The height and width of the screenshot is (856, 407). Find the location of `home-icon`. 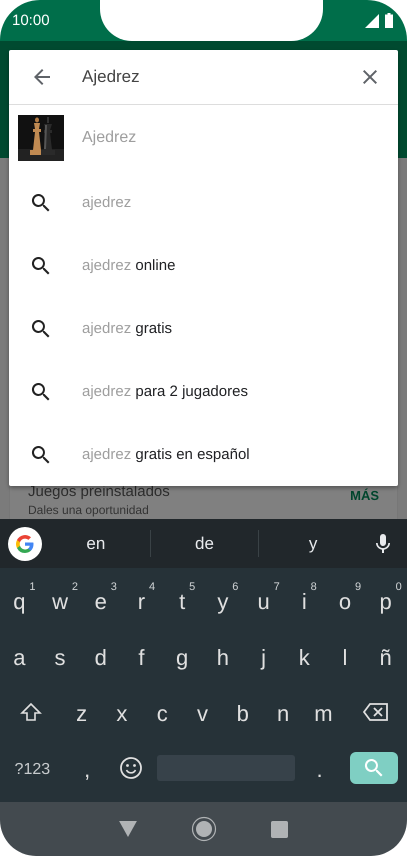

home-icon is located at coordinates (204, 829).